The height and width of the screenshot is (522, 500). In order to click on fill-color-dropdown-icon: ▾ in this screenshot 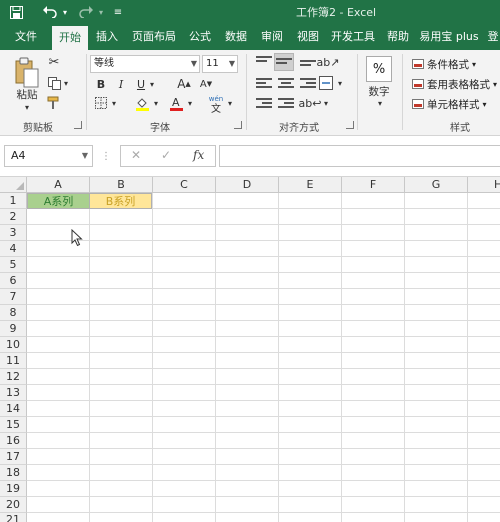, I will do `click(156, 103)`.